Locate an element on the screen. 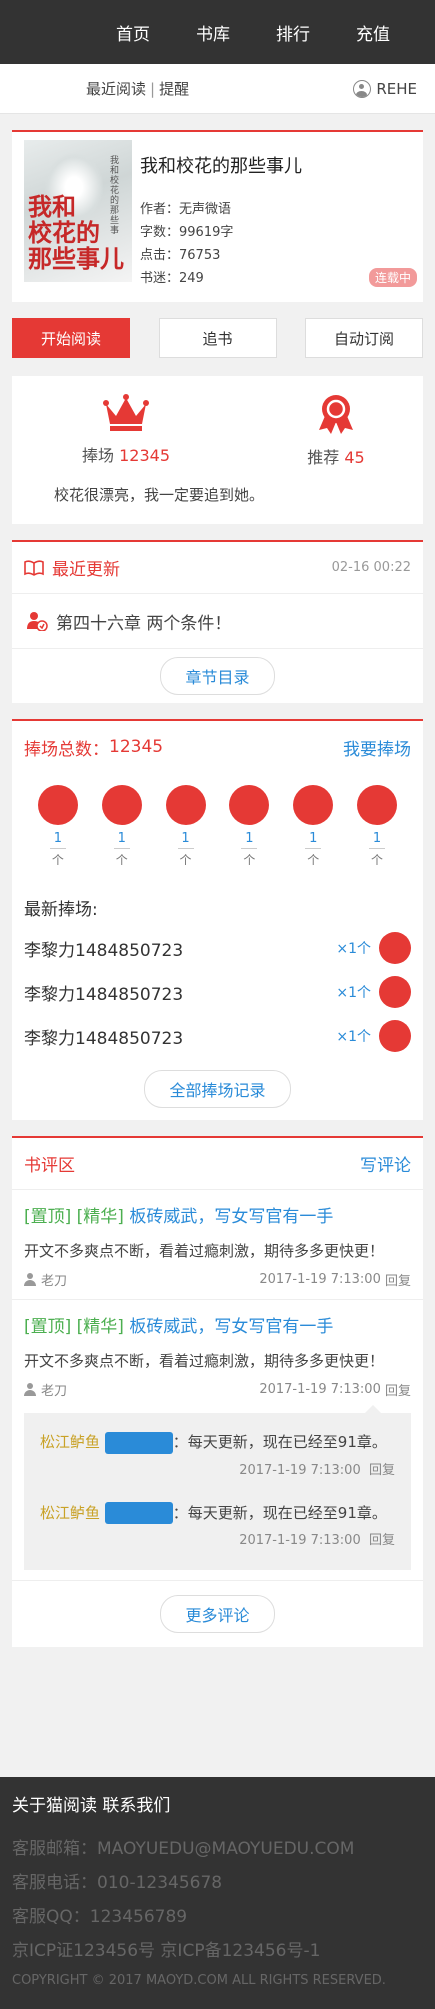 The width and height of the screenshot is (435, 2009). reply-text: ：每天更新，现在已经至91章。 is located at coordinates (279, 1512).